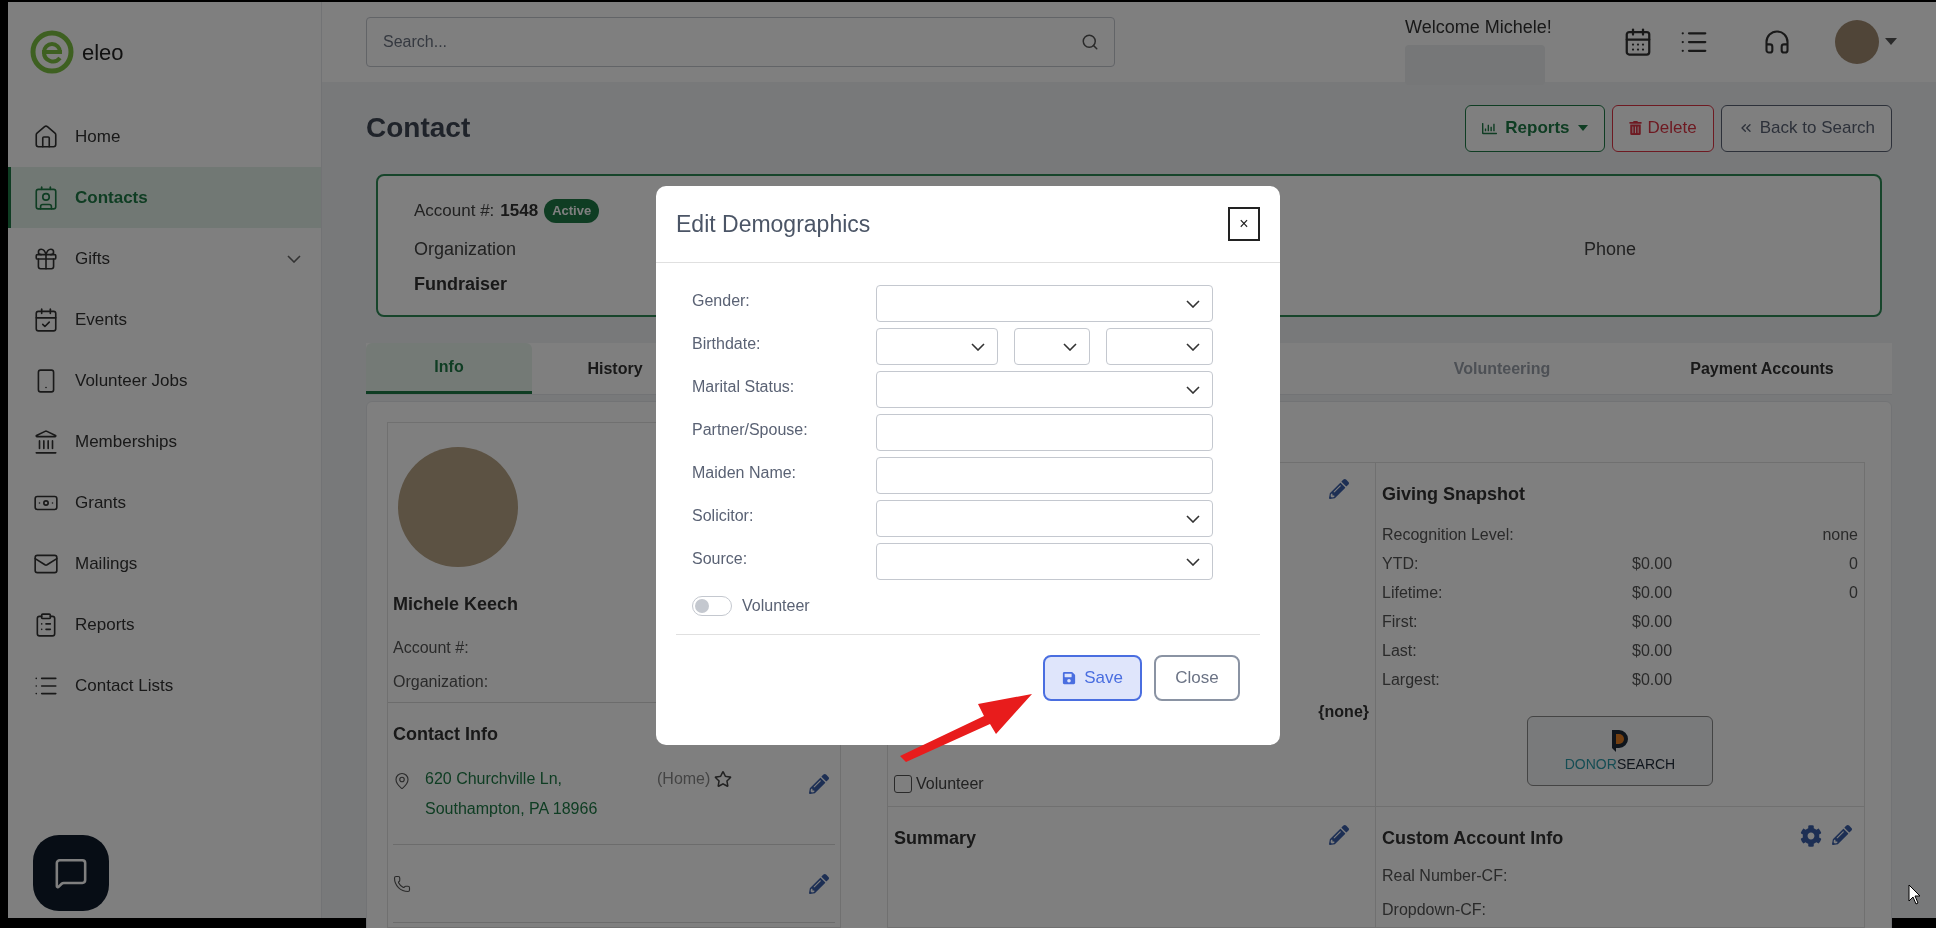  I want to click on tab: Info, so click(449, 368).